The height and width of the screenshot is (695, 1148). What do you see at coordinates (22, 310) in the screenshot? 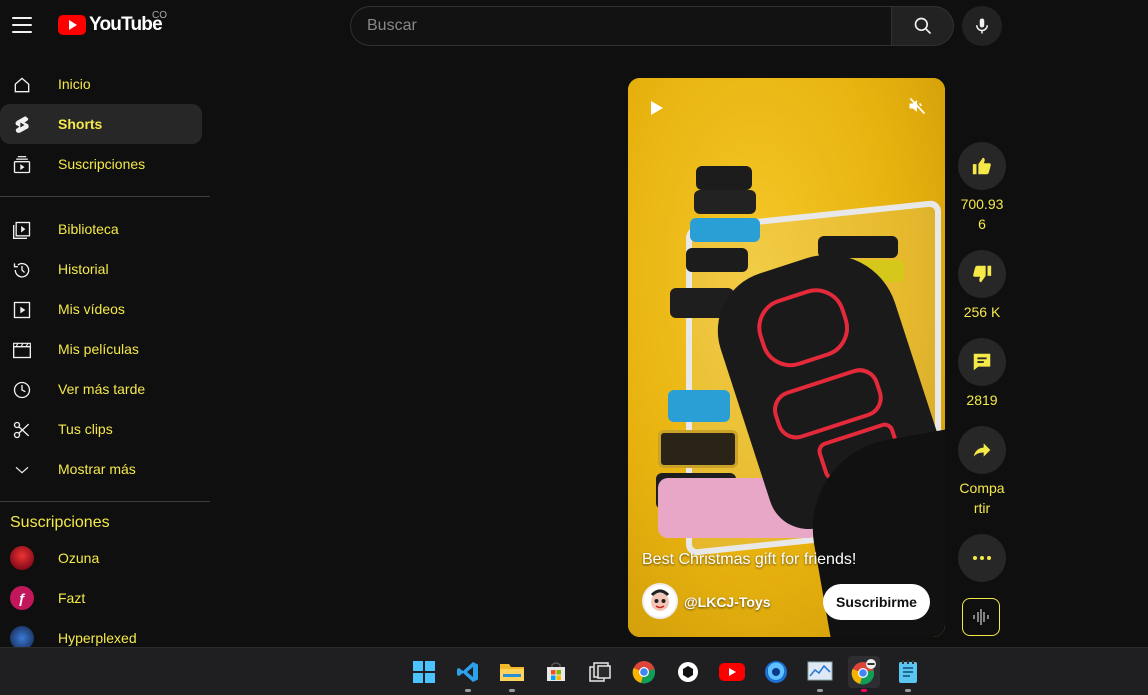
I see `my-videos-icon` at bounding box center [22, 310].